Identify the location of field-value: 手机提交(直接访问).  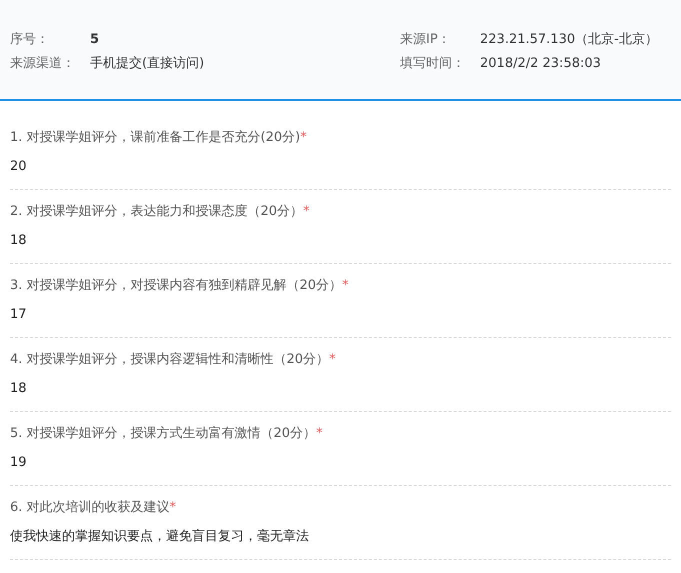
(147, 63).